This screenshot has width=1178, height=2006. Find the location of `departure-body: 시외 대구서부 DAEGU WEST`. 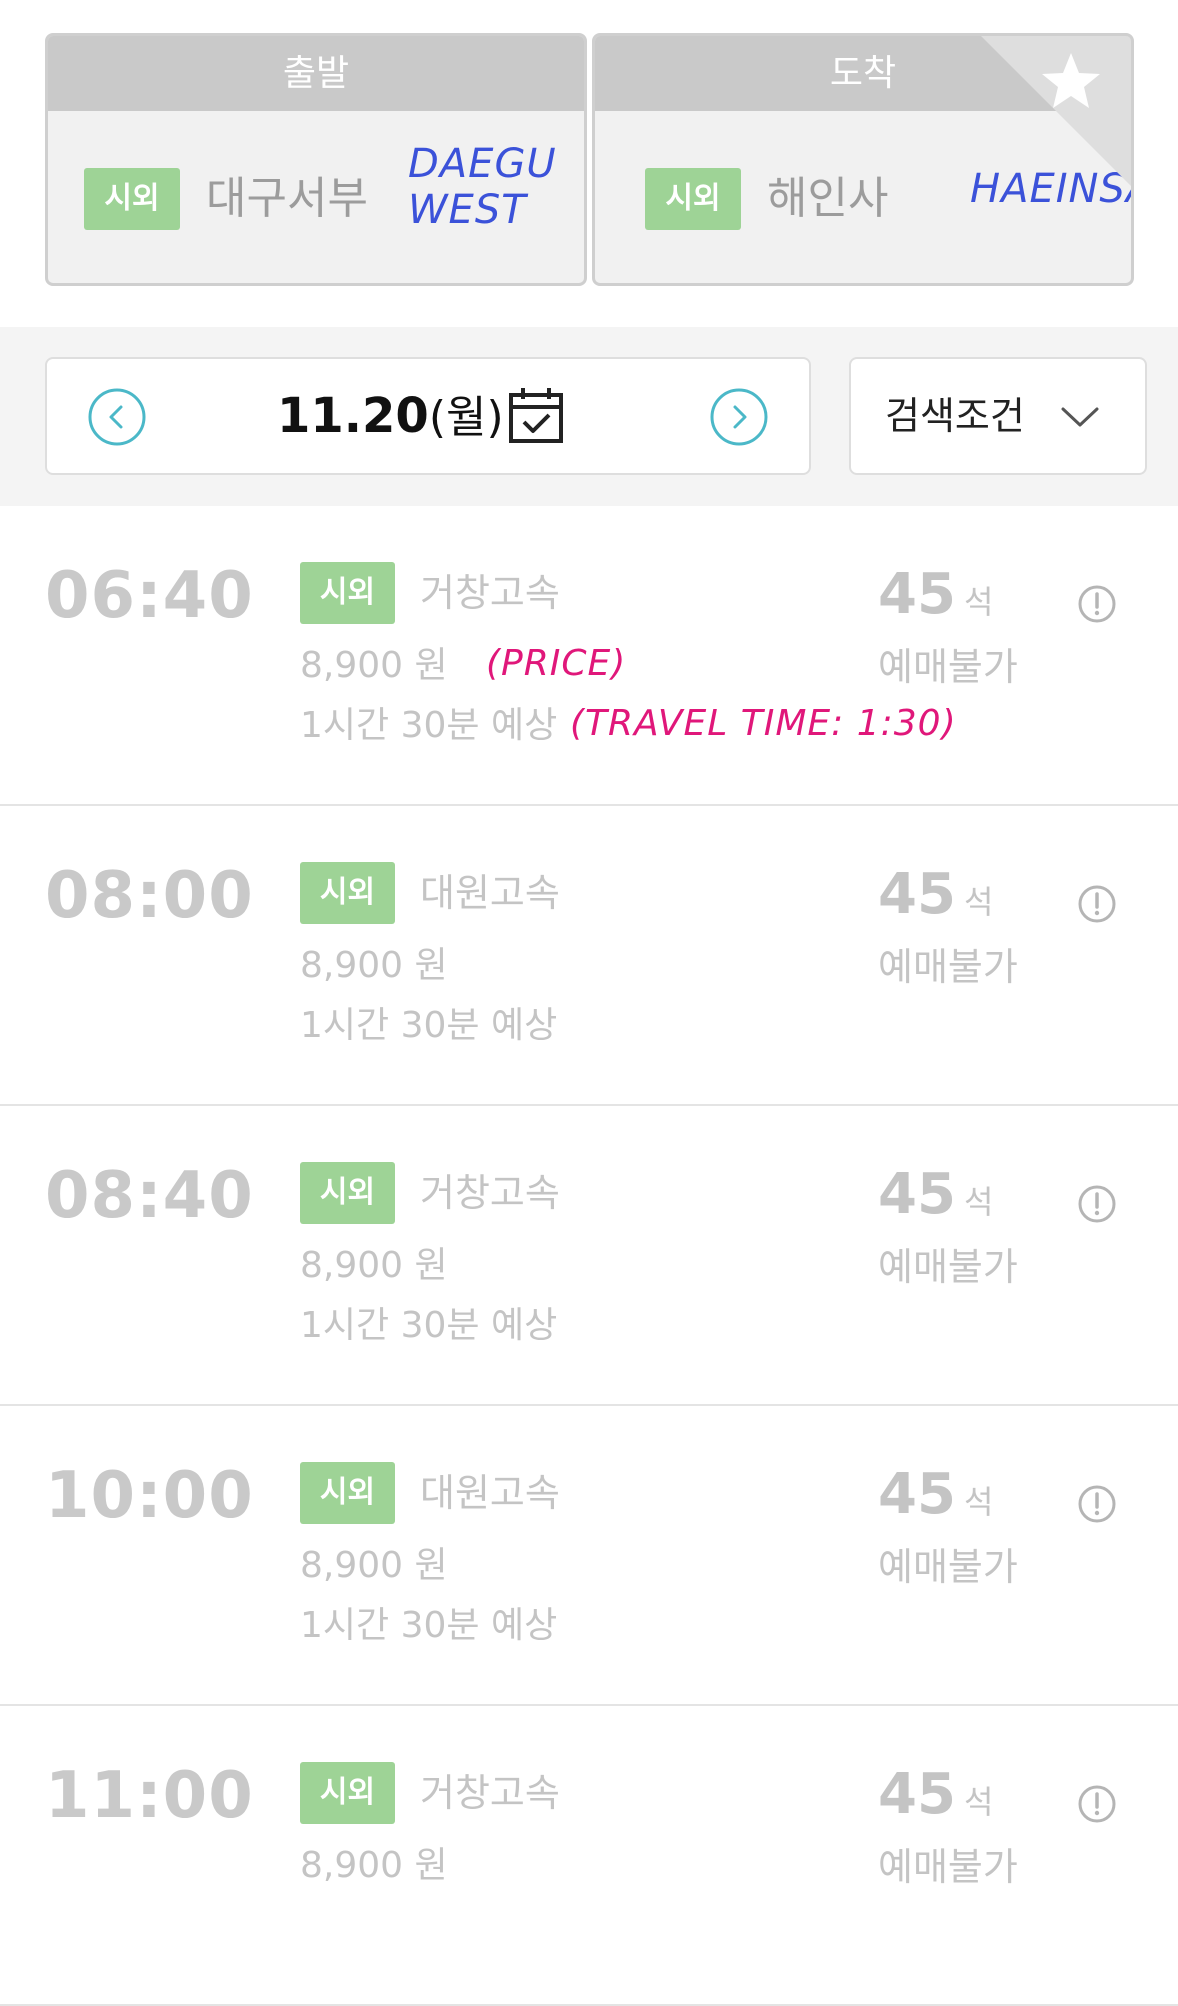

departure-body: 시외 대구서부 DAEGU WEST is located at coordinates (316, 197).